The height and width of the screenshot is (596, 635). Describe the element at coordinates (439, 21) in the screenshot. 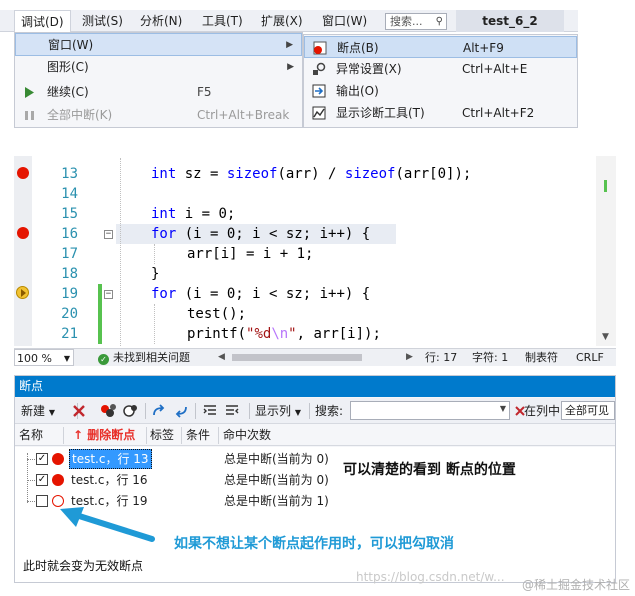

I see `search-icon: ⚲` at that location.